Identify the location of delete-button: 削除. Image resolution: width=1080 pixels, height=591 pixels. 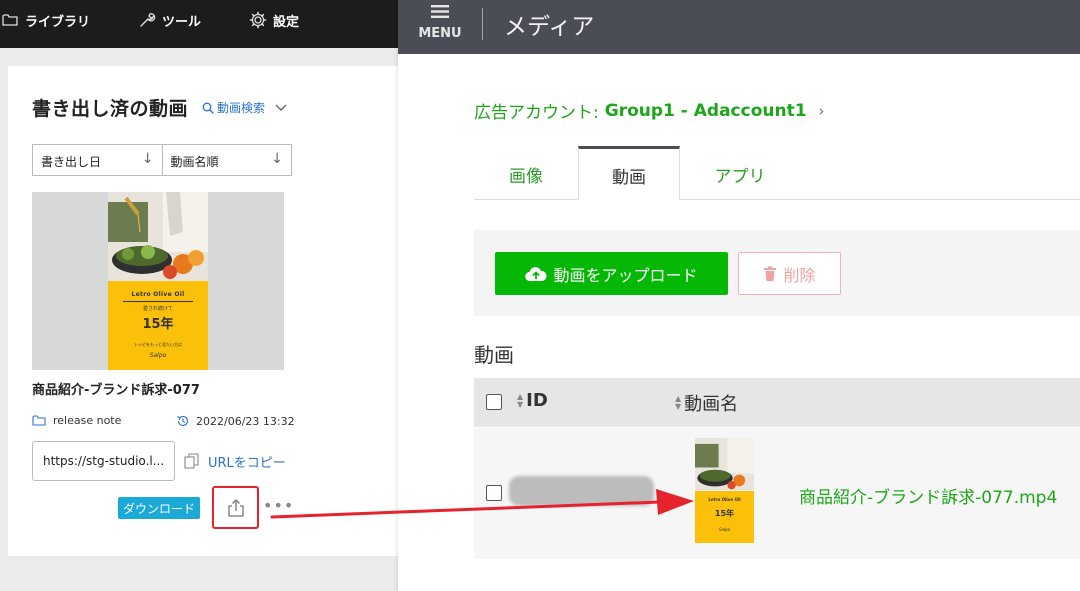
(789, 273).